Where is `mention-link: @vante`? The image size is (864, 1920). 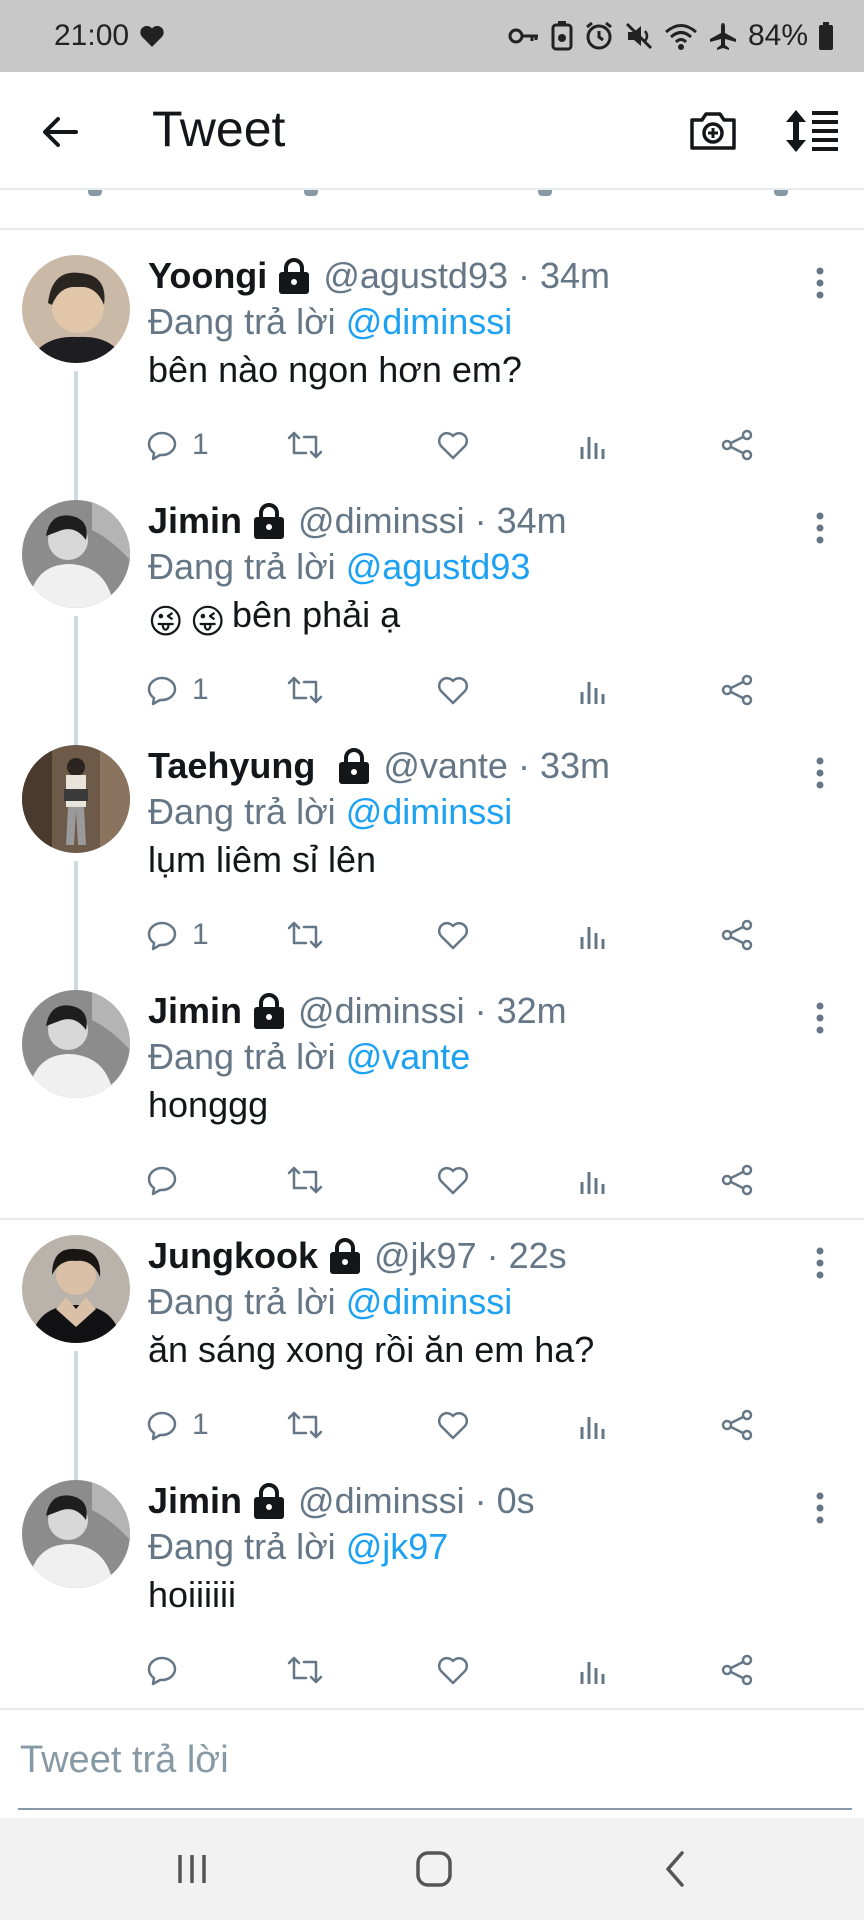 mention-link: @vante is located at coordinates (408, 1056).